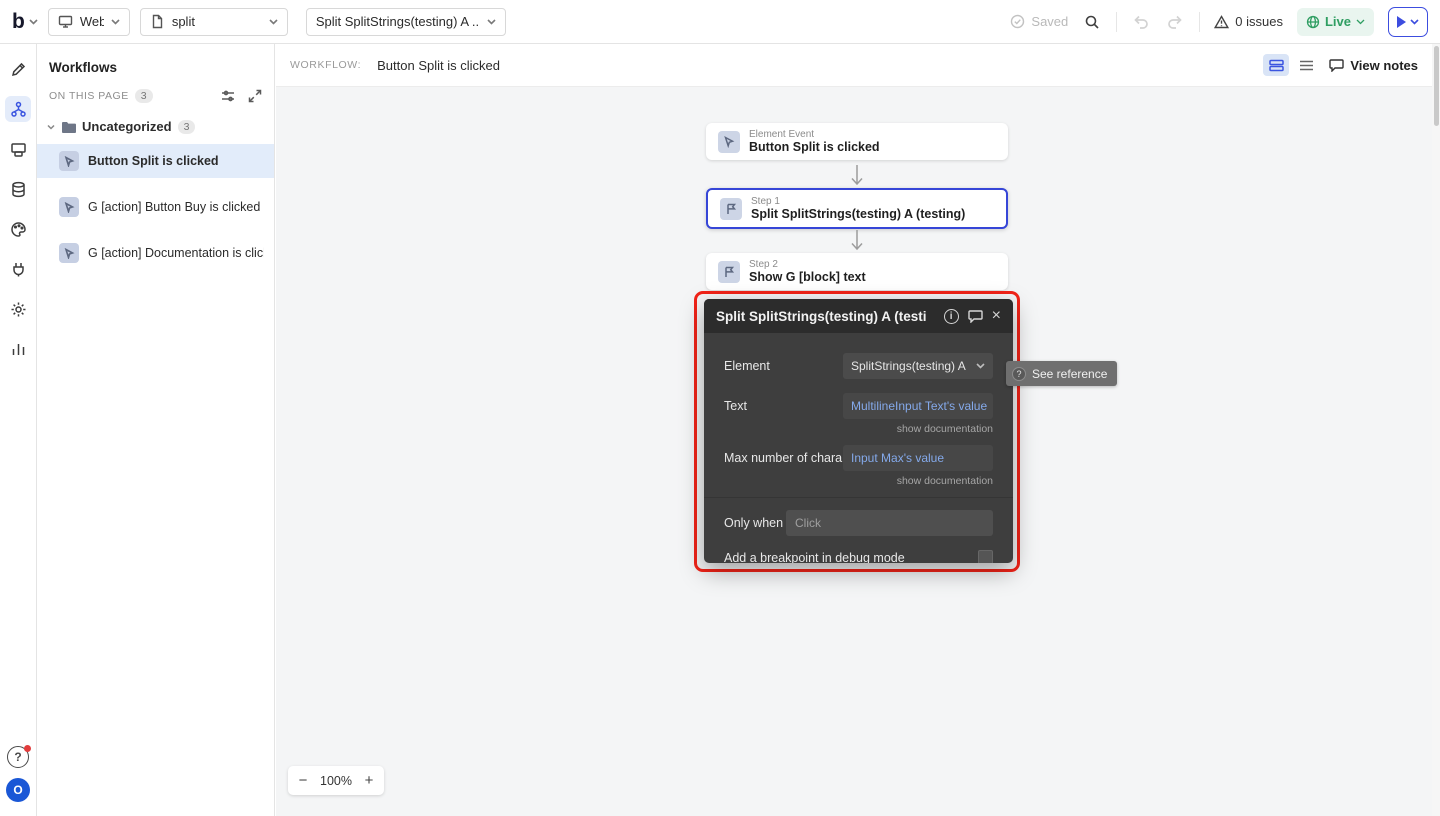 The image size is (1440, 816). What do you see at coordinates (18, 149) in the screenshot?
I see `responsive-tab` at bounding box center [18, 149].